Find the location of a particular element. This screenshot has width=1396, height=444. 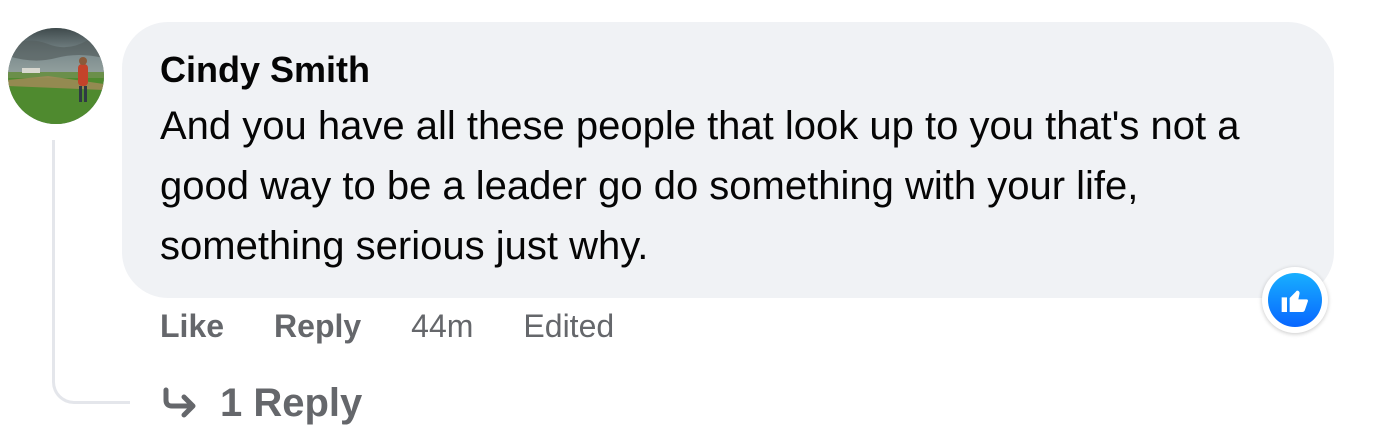

thumbs-up-icon is located at coordinates (1294, 301).